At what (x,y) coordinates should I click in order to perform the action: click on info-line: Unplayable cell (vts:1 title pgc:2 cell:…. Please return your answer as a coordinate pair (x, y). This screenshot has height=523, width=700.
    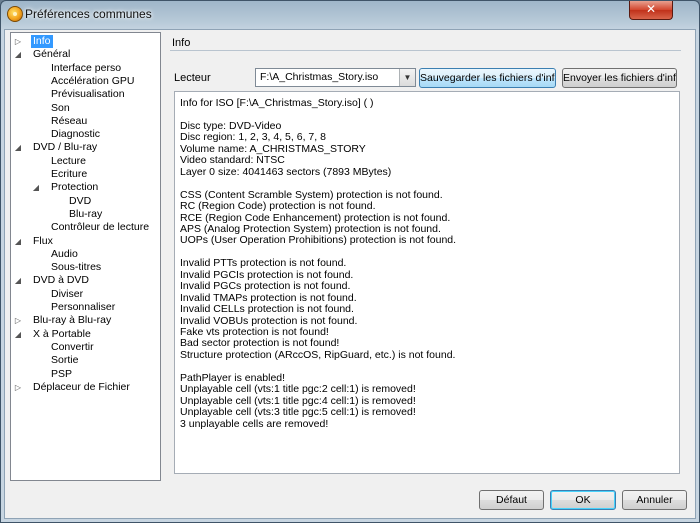
    Looking at the image, I should click on (298, 389).